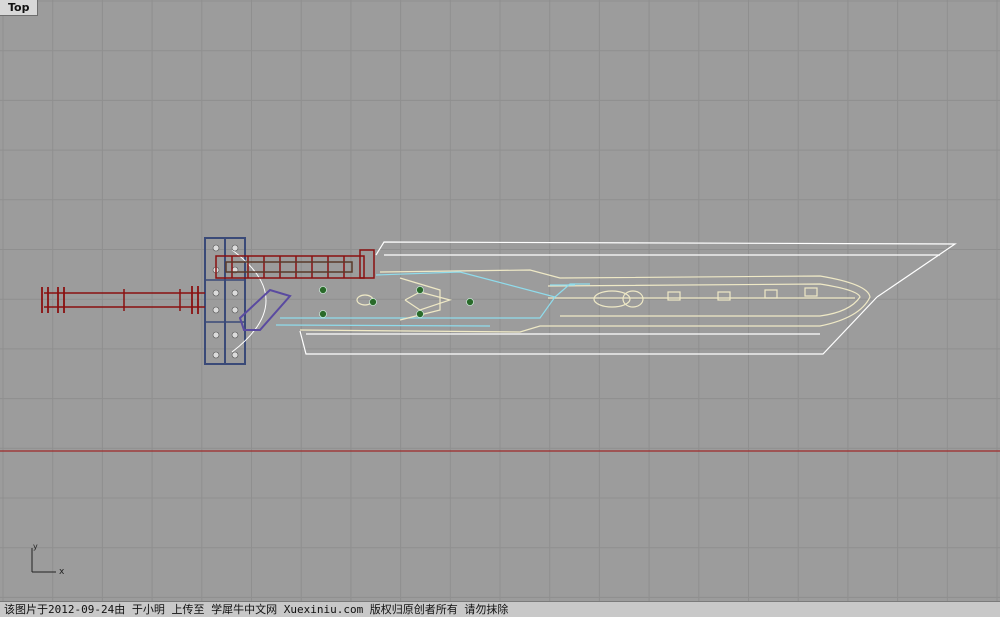 This screenshot has width=1000, height=617. I want to click on hilt, so click(124, 300).